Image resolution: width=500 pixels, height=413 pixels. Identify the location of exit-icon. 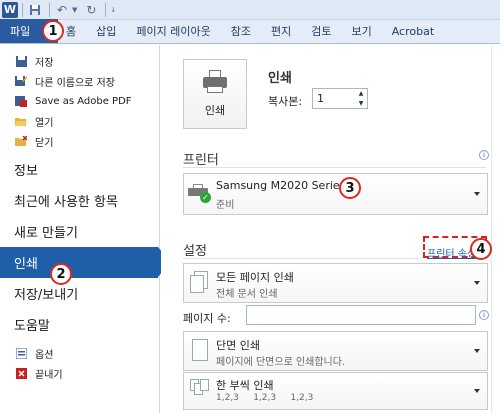
(21, 373).